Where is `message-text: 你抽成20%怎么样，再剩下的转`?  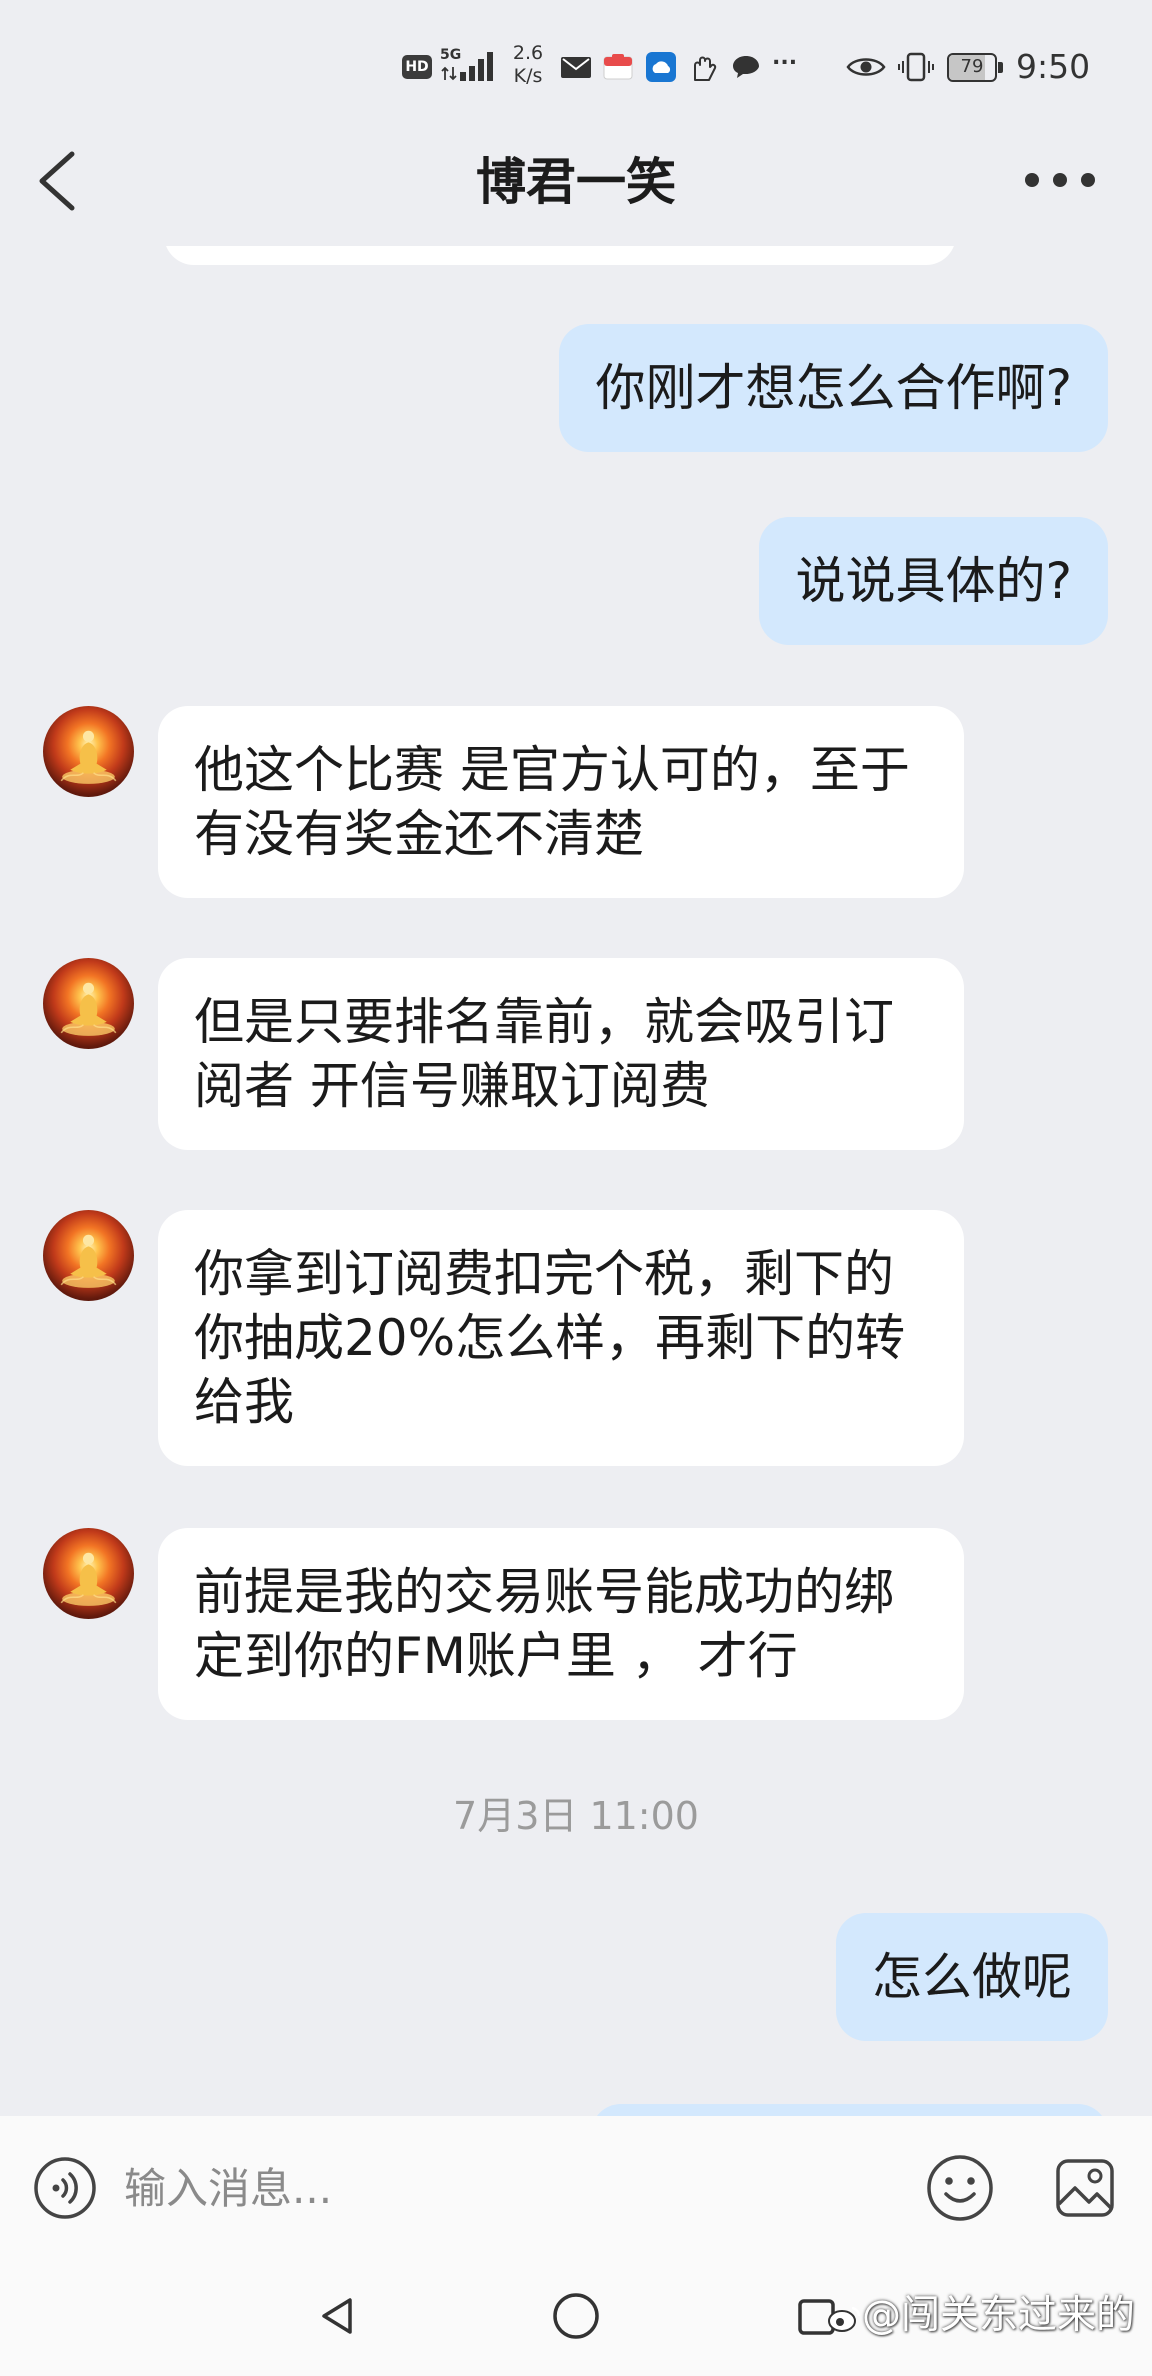 message-text: 你抽成20%怎么样，再剩下的转 is located at coordinates (550, 1338).